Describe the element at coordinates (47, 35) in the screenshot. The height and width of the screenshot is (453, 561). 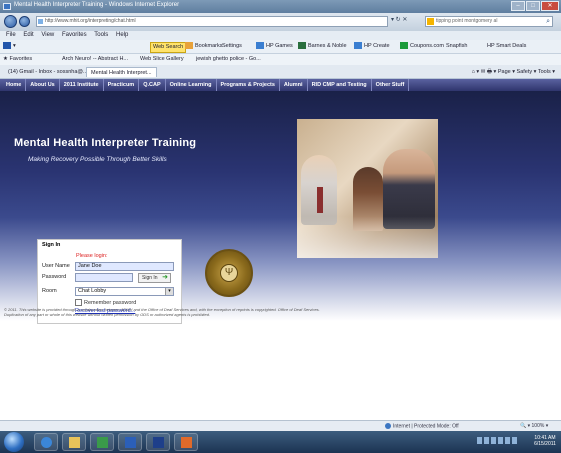
I see `menu-view: View` at that location.